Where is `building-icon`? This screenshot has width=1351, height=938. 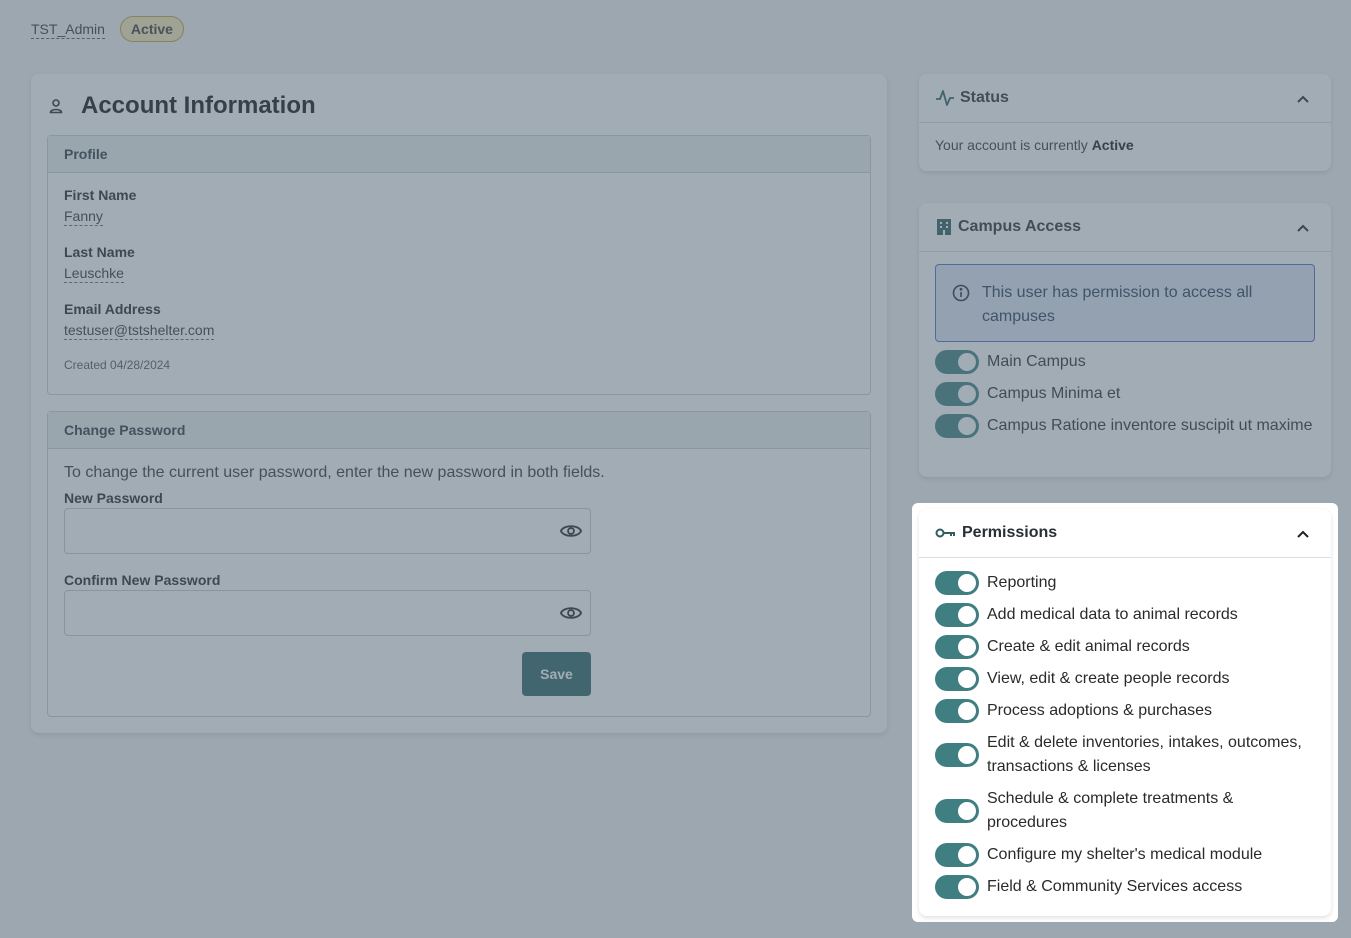
building-icon is located at coordinates (944, 227).